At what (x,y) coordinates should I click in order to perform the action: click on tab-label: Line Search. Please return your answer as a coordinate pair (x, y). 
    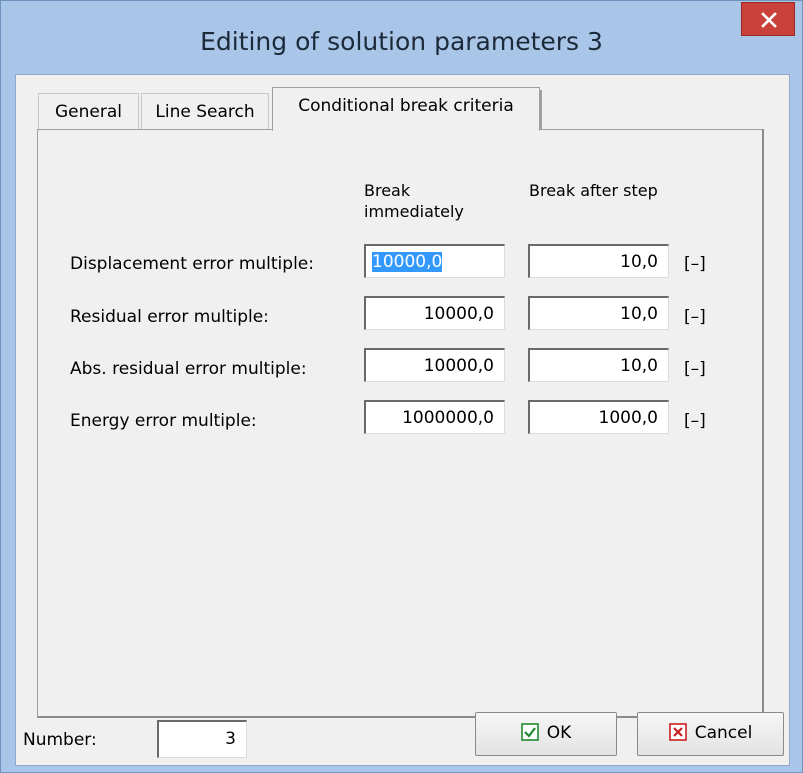
    Looking at the image, I should click on (205, 112).